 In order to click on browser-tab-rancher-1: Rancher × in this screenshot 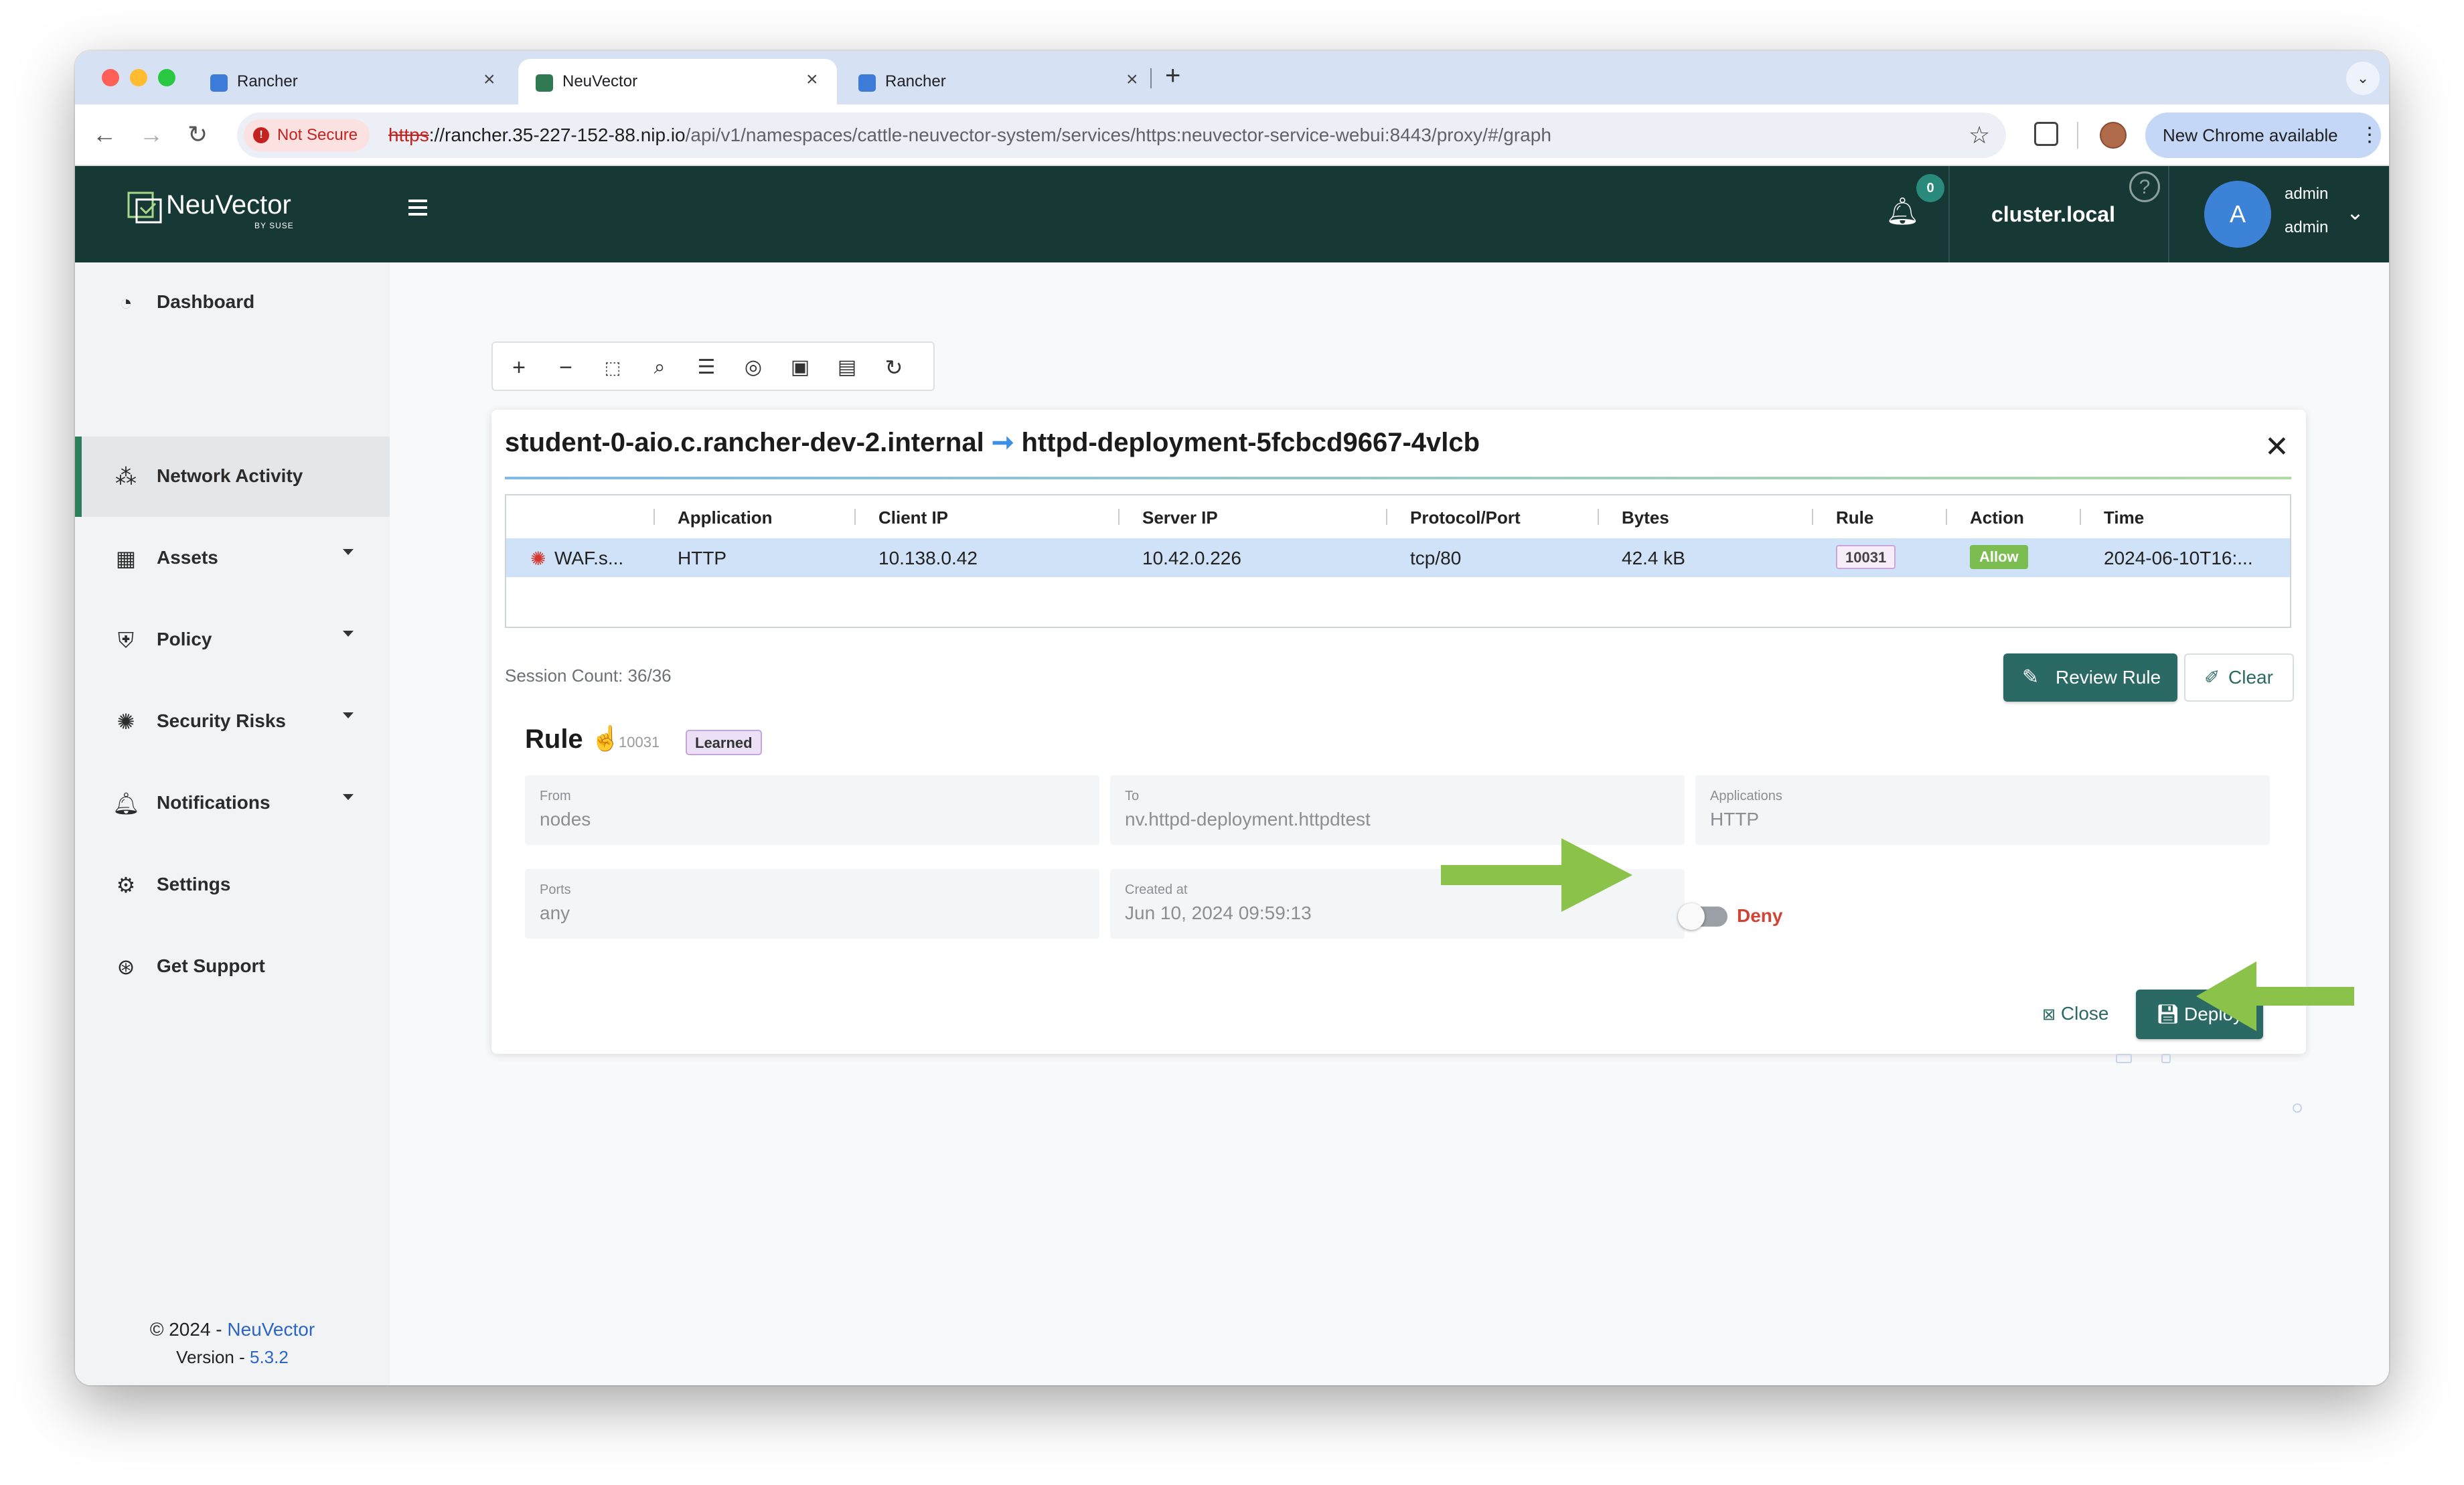, I will do `click(353, 81)`.